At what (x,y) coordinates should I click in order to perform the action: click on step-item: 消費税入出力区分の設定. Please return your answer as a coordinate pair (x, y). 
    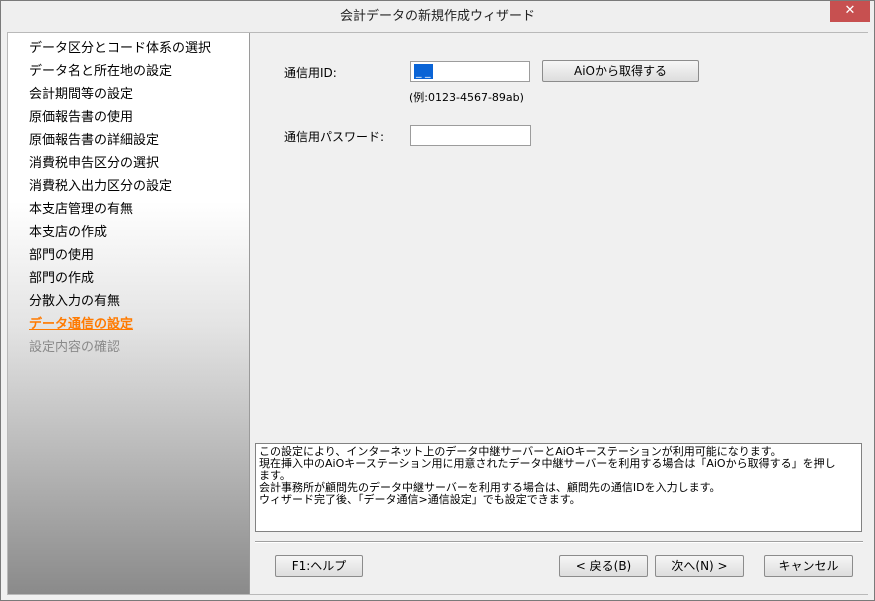
    Looking at the image, I should click on (101, 186).